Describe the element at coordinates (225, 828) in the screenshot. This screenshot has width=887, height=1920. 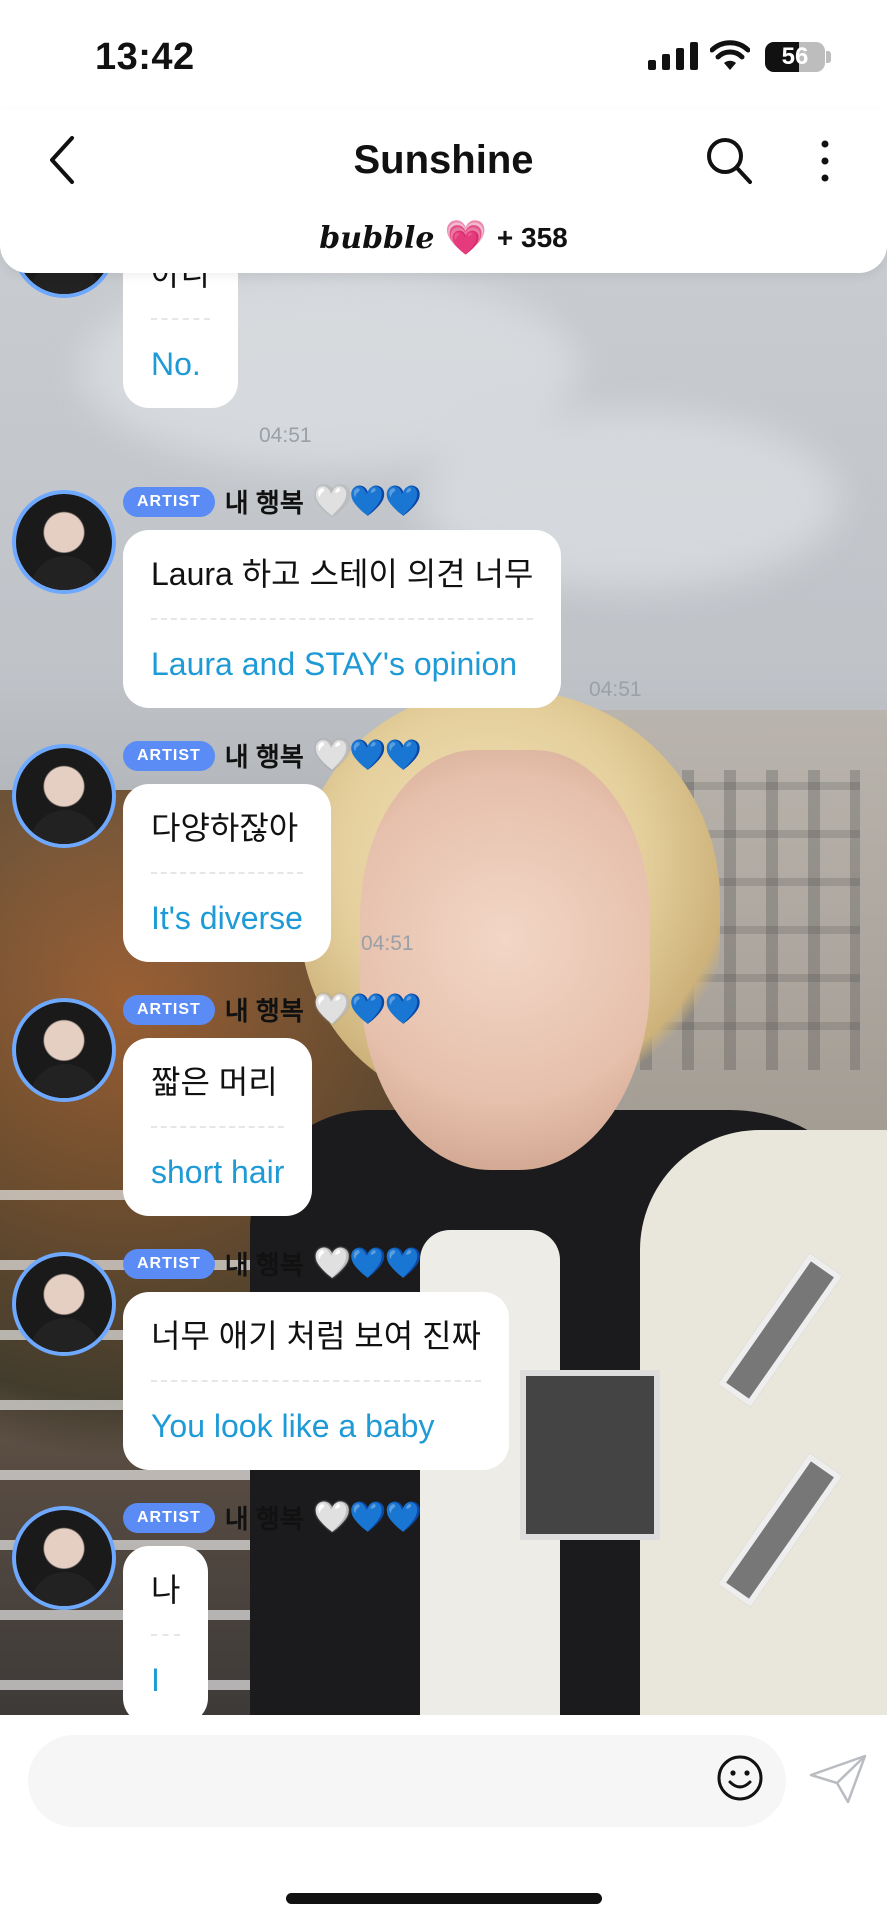
I see `message-original-text: 다양하잖아` at that location.